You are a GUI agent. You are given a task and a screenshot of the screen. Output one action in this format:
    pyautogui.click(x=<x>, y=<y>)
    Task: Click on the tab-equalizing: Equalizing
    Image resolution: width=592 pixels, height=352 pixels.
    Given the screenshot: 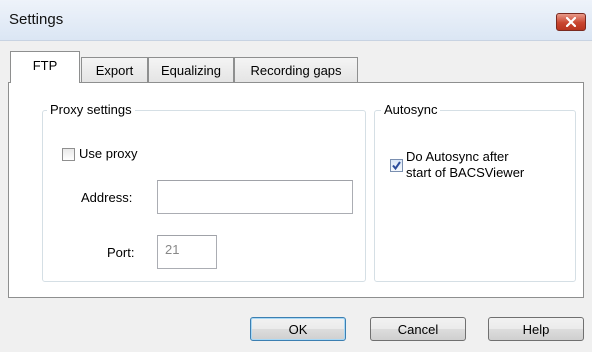 What is the action you would take?
    pyautogui.click(x=191, y=70)
    